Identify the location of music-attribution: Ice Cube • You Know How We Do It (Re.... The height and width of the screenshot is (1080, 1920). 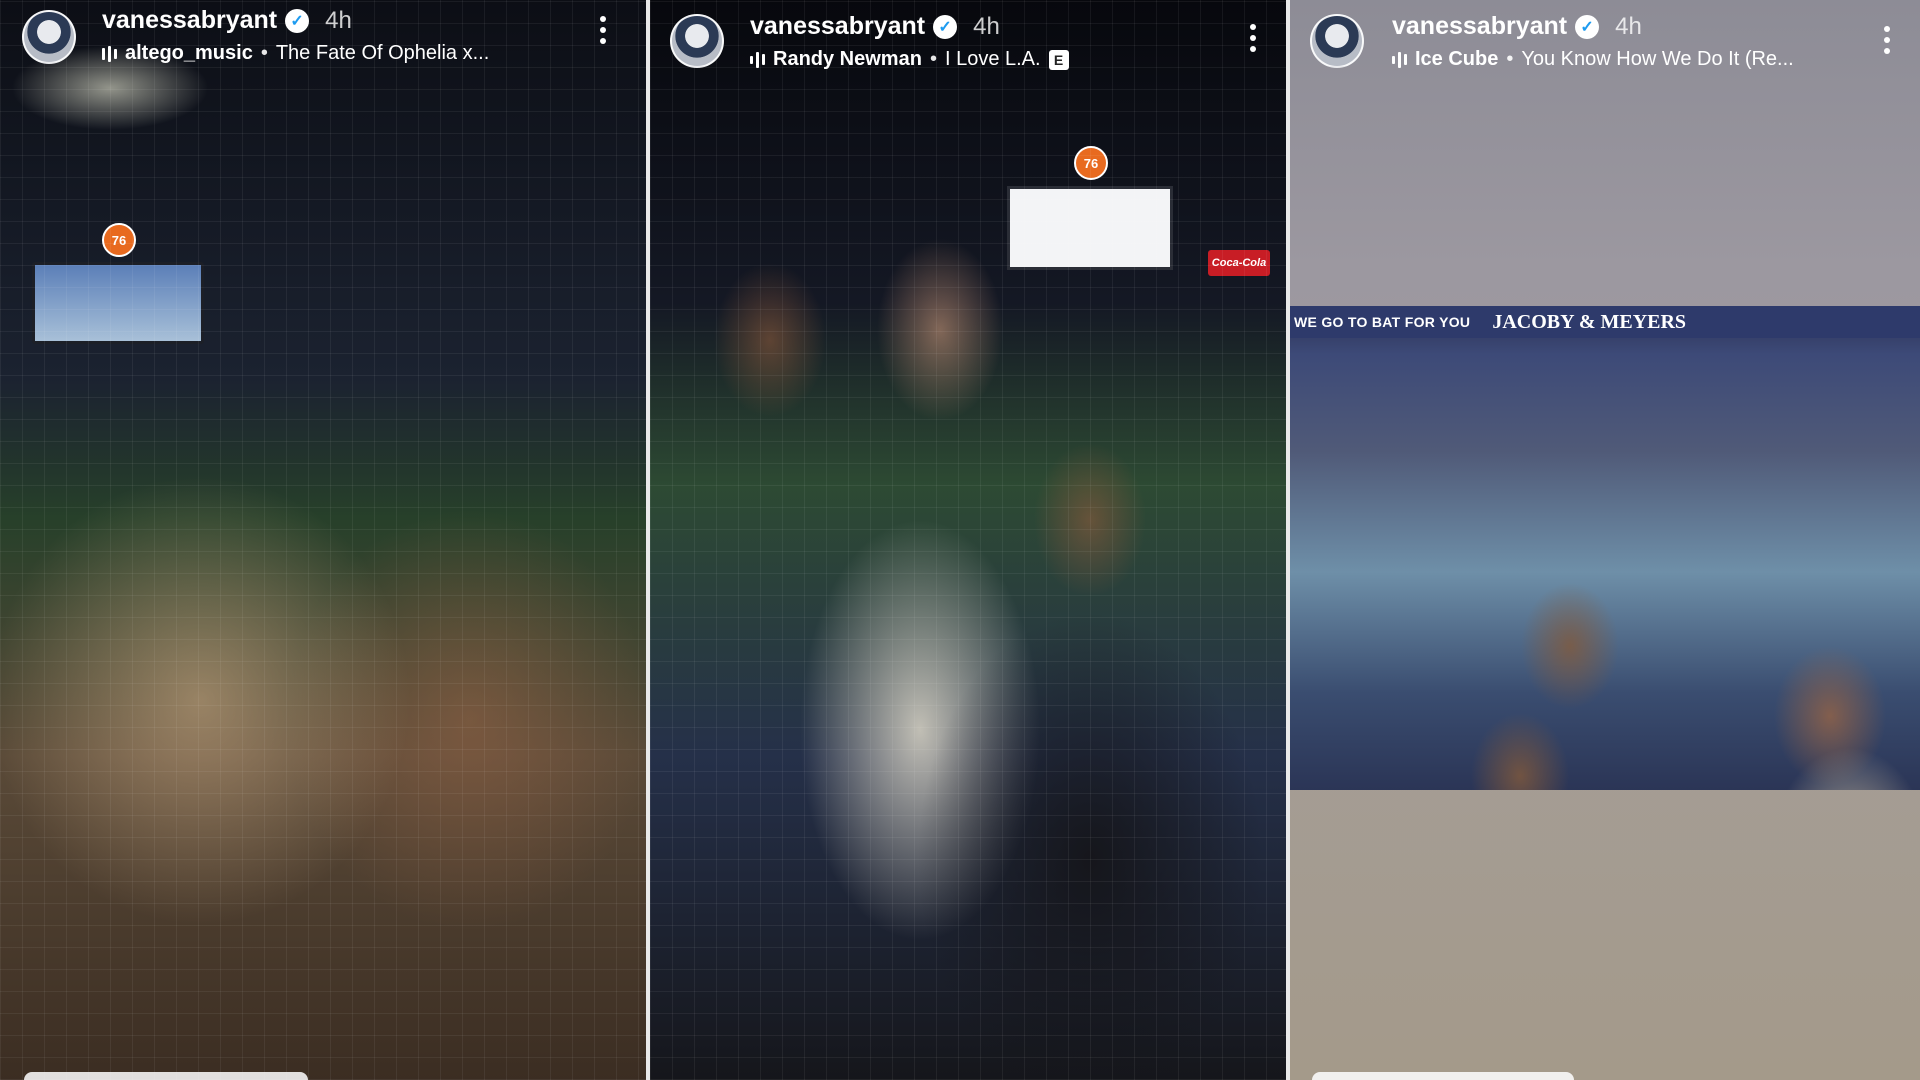
(1593, 59).